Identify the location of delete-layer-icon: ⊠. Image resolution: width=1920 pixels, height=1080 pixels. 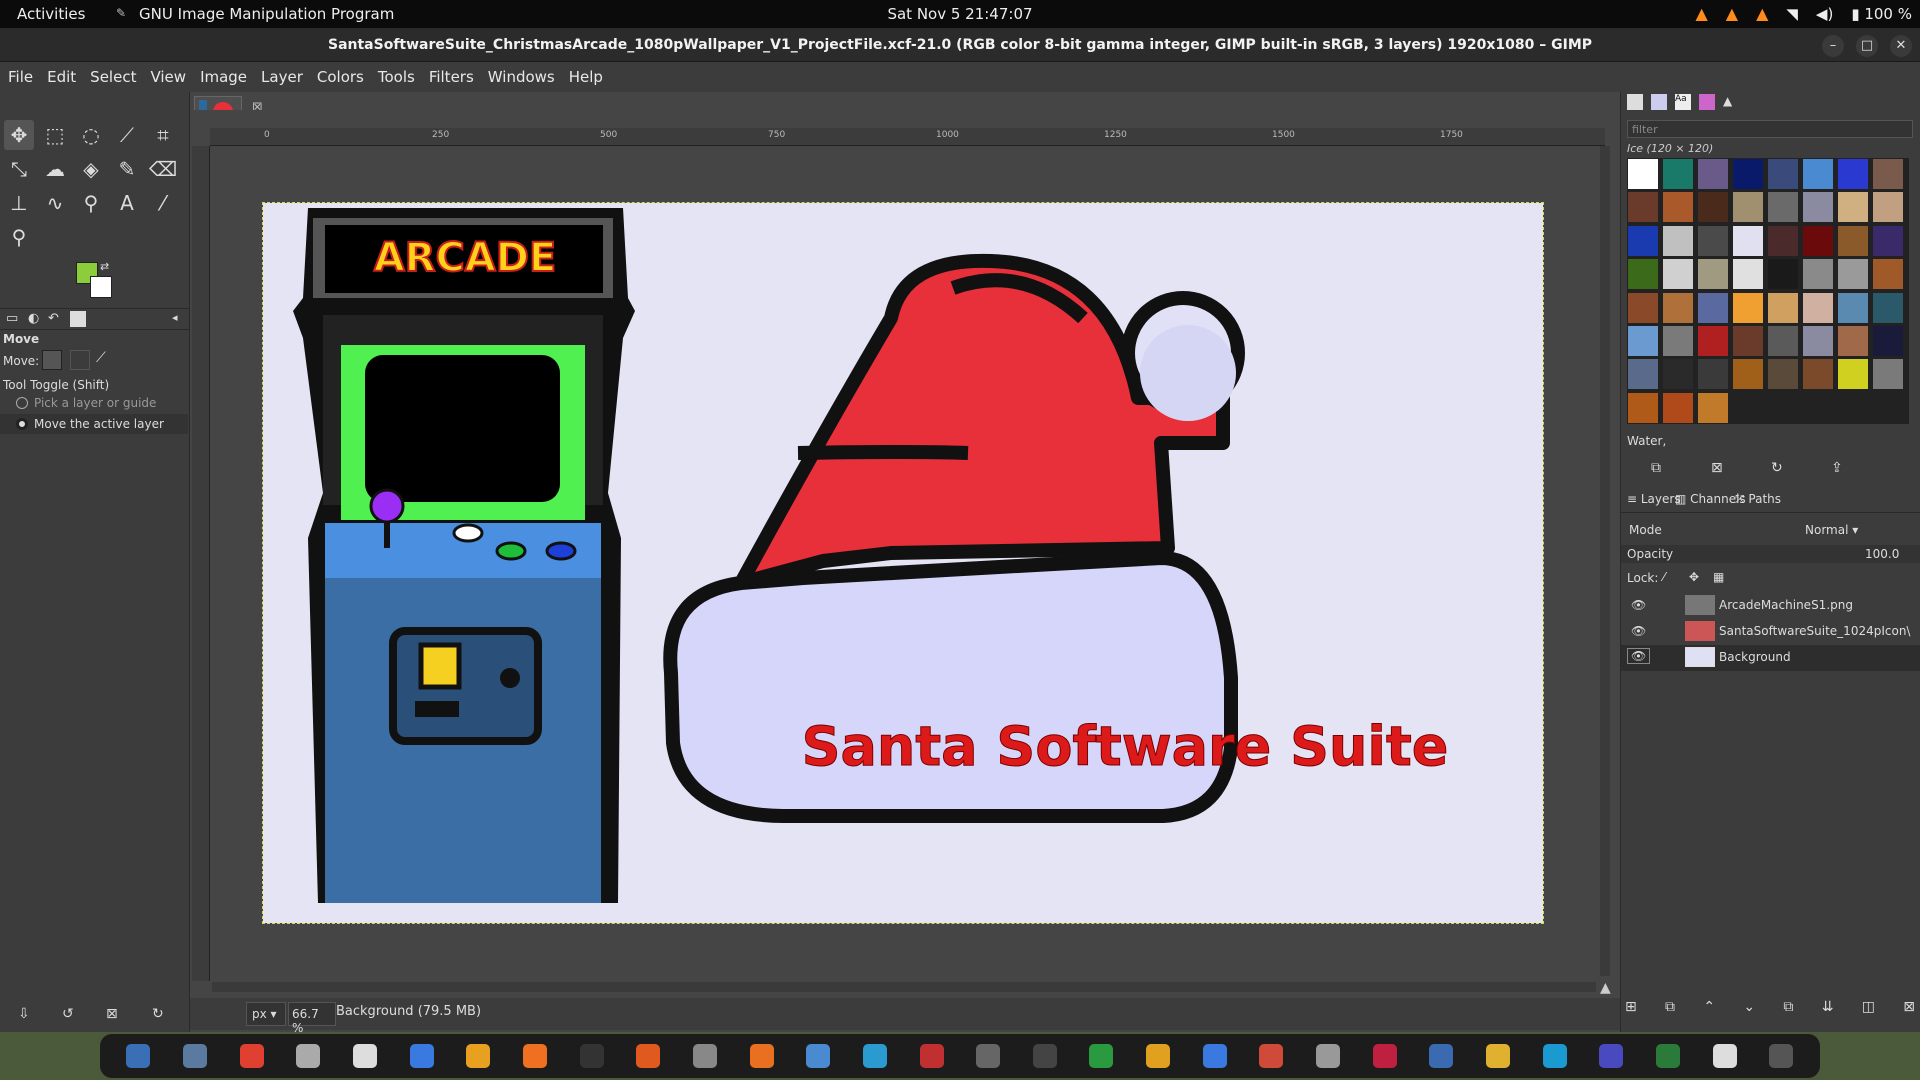
(1909, 1008).